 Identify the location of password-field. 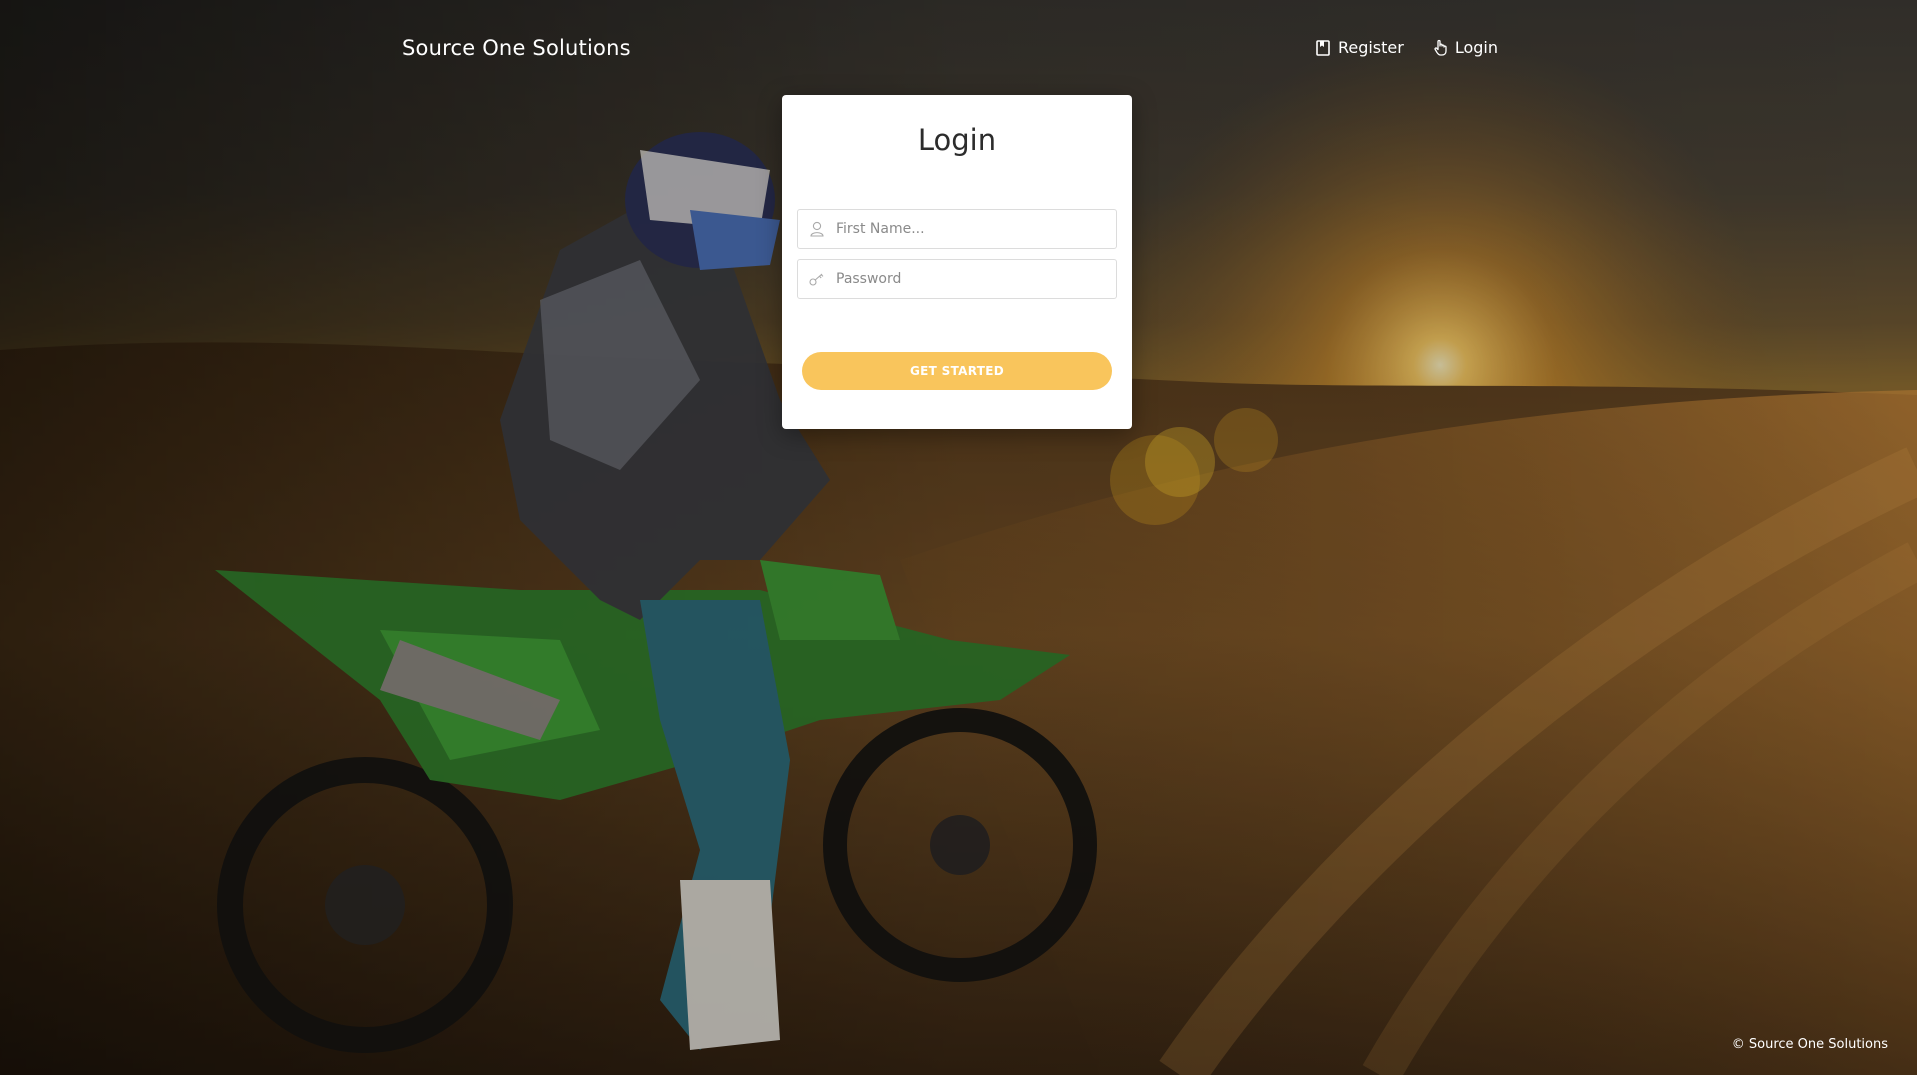
(957, 279).